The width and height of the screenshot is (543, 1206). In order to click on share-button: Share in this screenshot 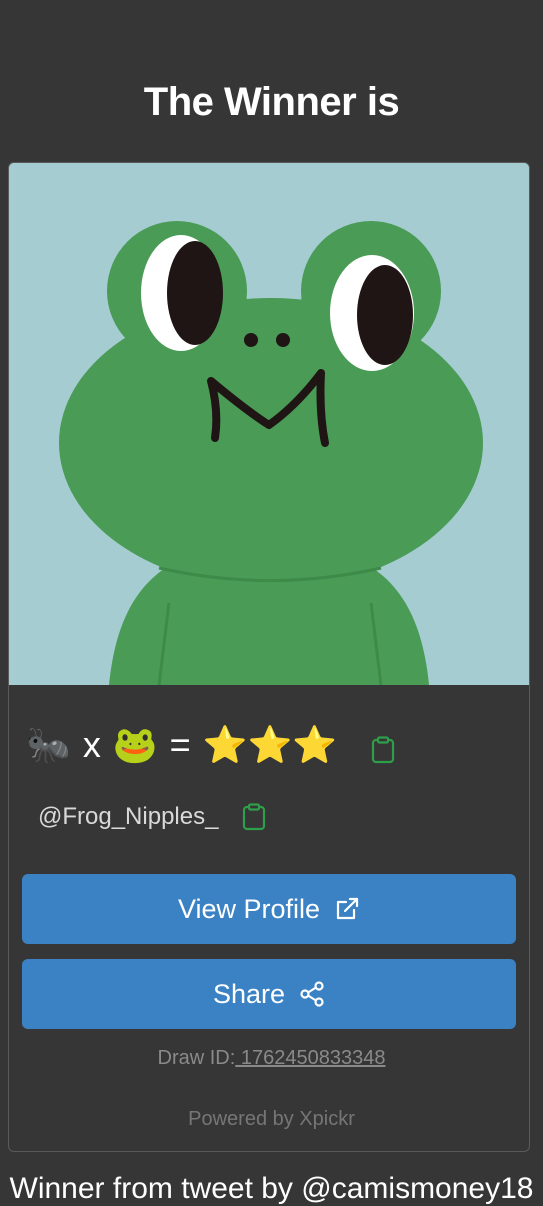, I will do `click(269, 994)`.